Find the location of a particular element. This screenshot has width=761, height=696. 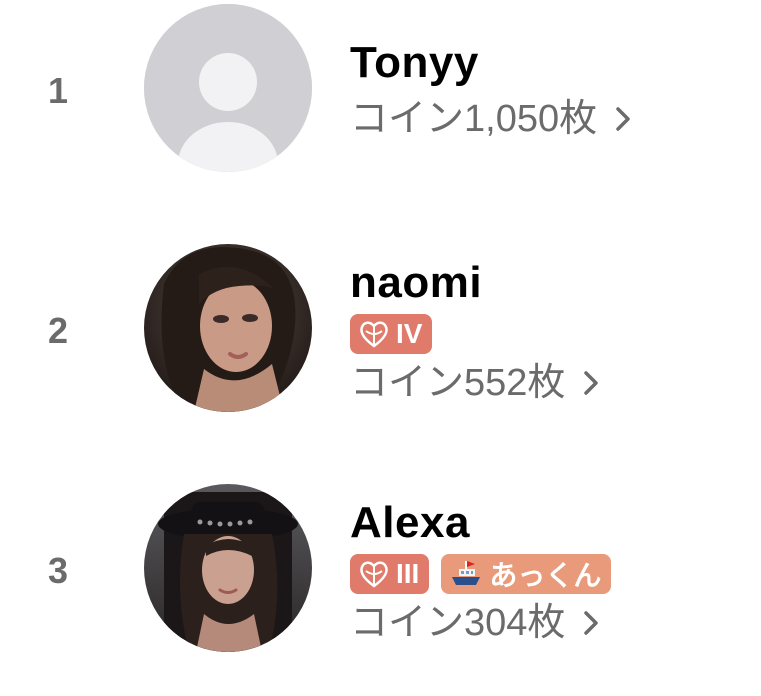

user-name: Alexa is located at coordinates (410, 522).